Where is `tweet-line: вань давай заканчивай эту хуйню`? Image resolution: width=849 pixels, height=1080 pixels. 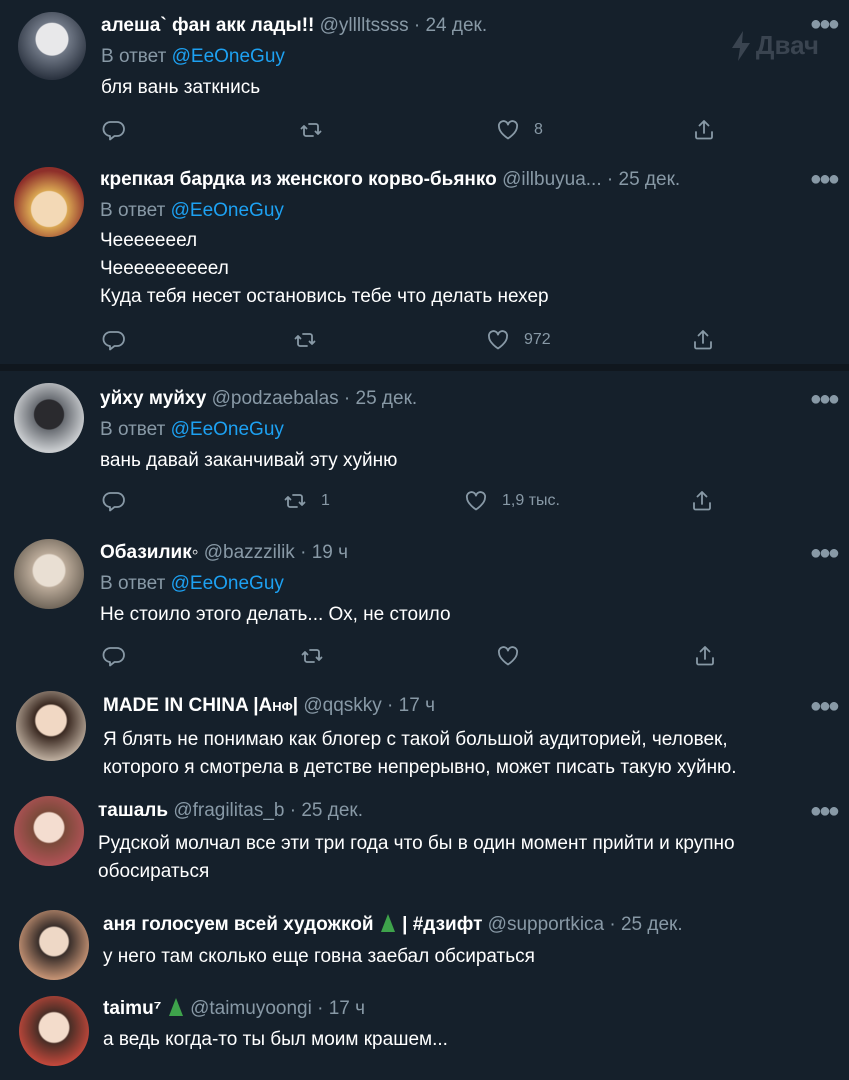
tweet-line: вань давай заканчивай эту хуйню is located at coordinates (249, 460).